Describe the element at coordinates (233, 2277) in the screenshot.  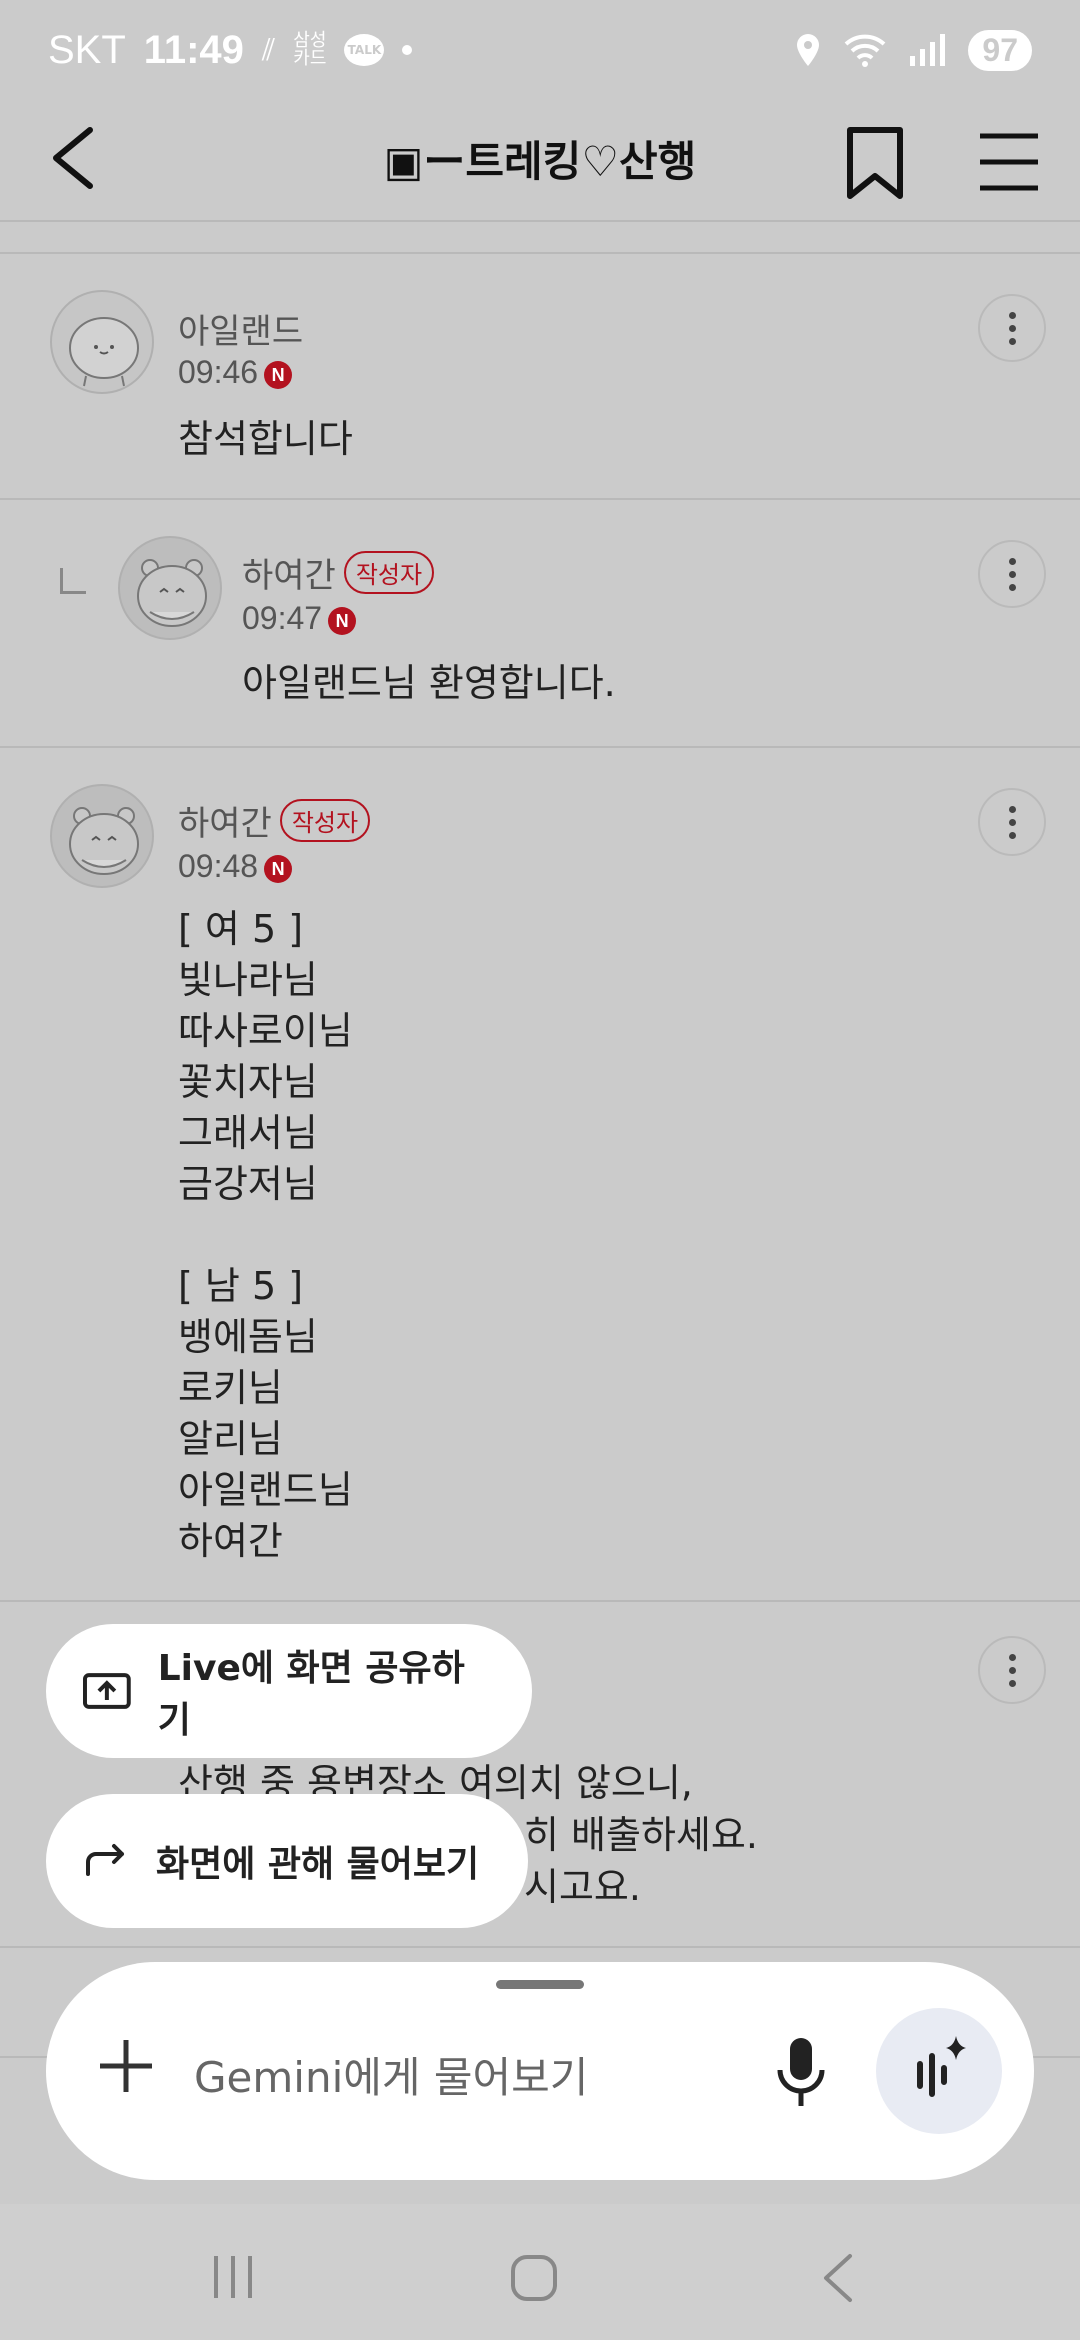
I see `recent-apps-icon` at that location.